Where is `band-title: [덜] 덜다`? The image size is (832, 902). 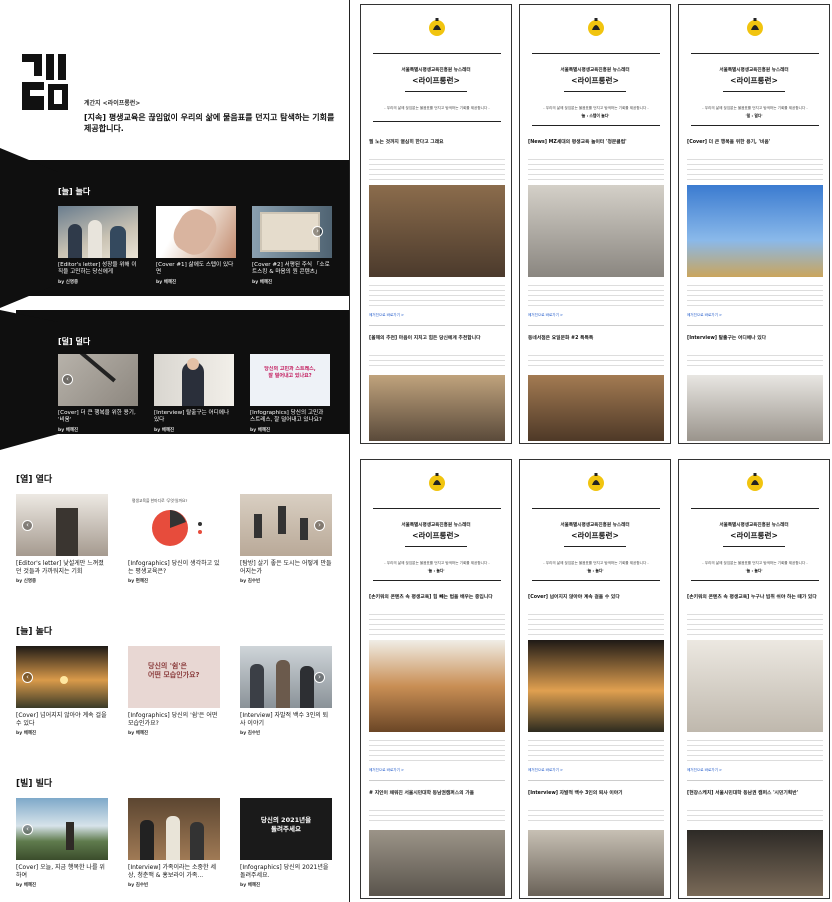
band-title: [덜] 덜다 is located at coordinates (74, 341).